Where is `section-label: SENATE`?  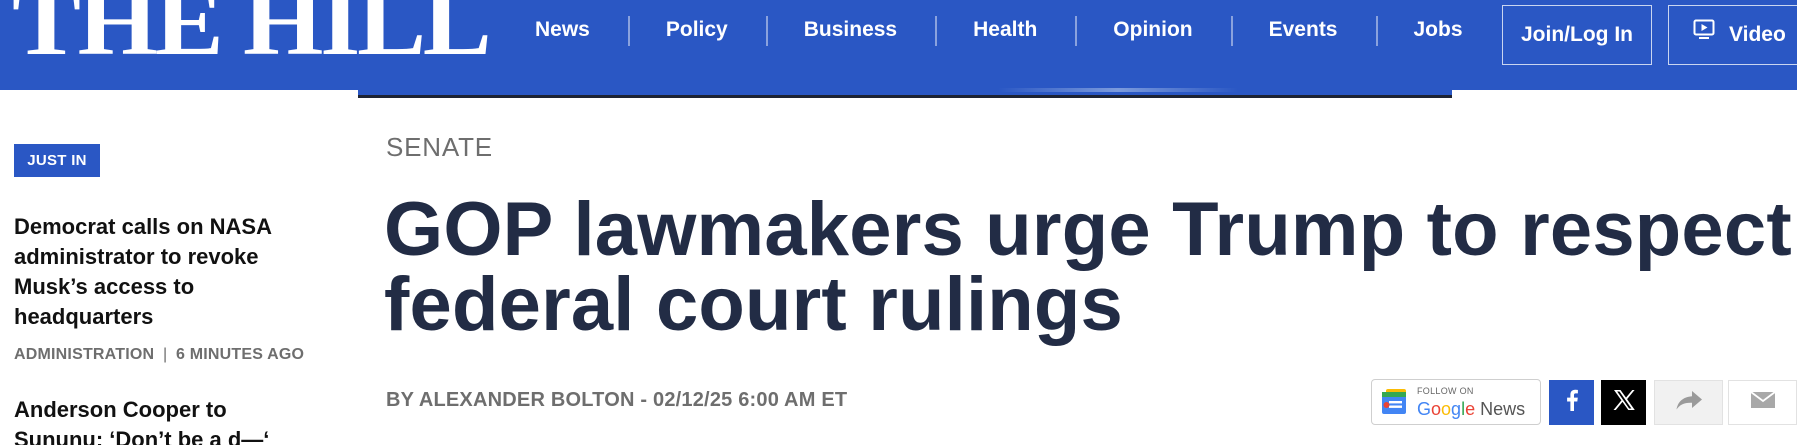 section-label: SENATE is located at coordinates (439, 147).